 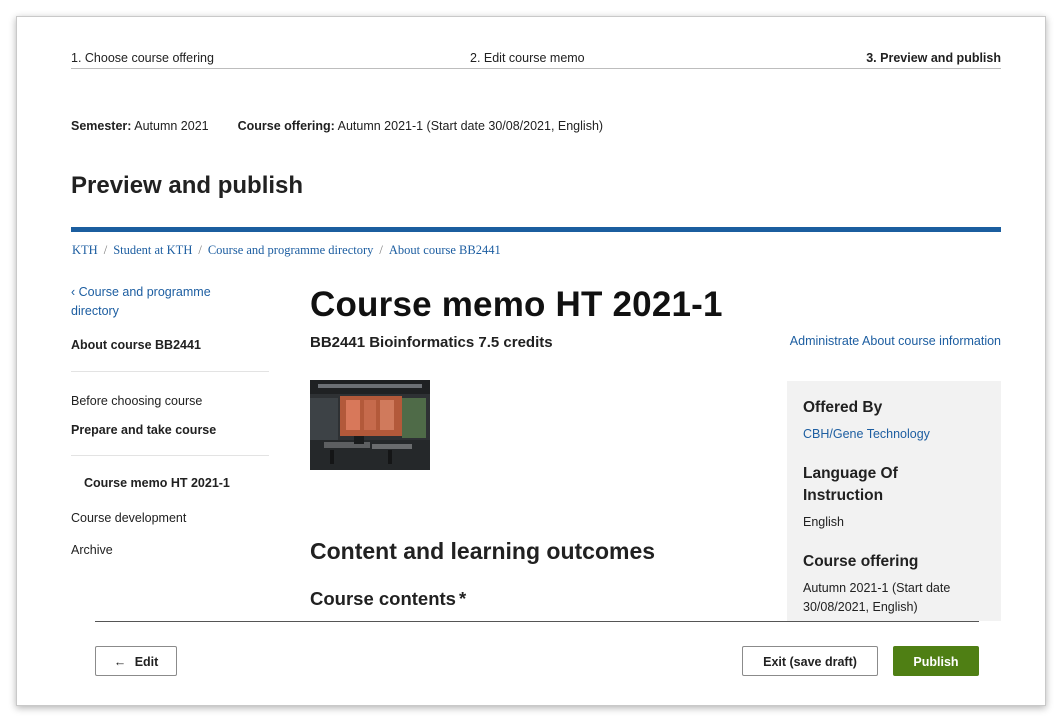 I want to click on action-bar-divider, so click(x=537, y=621).